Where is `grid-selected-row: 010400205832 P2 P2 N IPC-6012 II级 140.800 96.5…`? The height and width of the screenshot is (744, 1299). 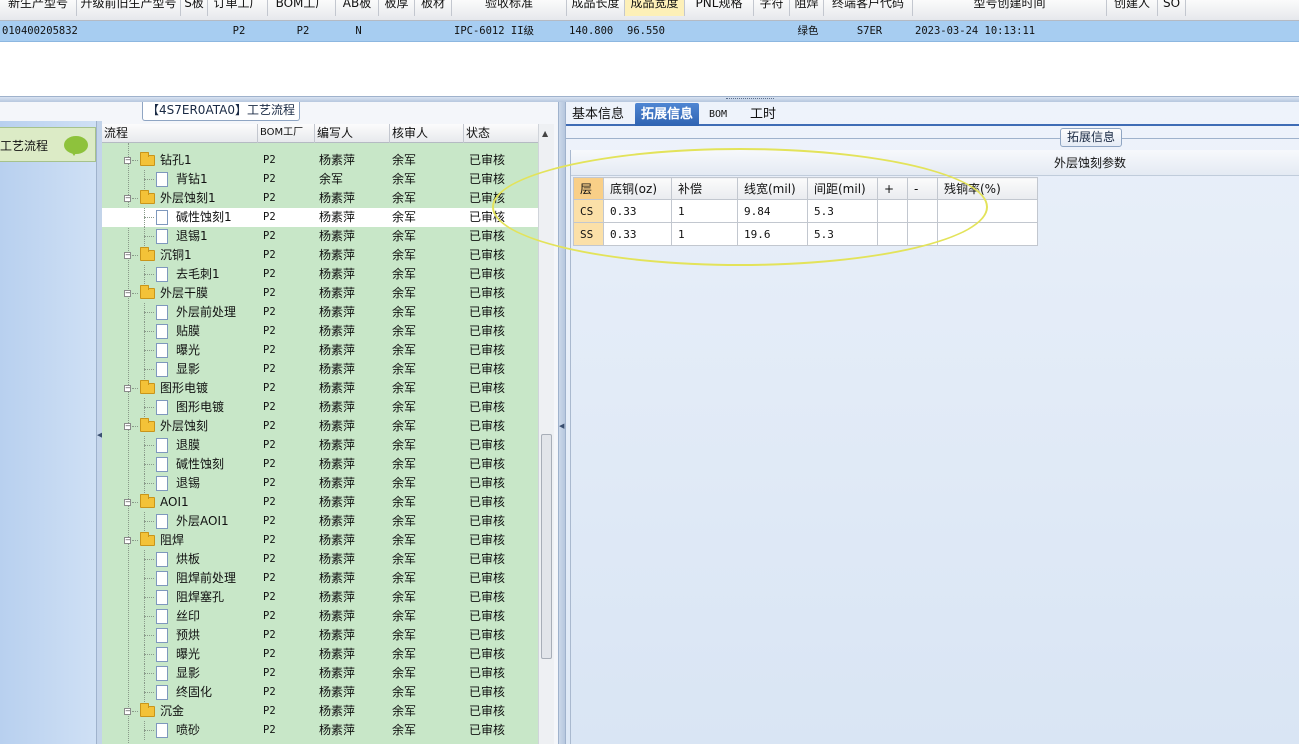
grid-selected-row: 010400205832 P2 P2 N IPC-6012 II级 140.800 96.5… is located at coordinates (649, 31).